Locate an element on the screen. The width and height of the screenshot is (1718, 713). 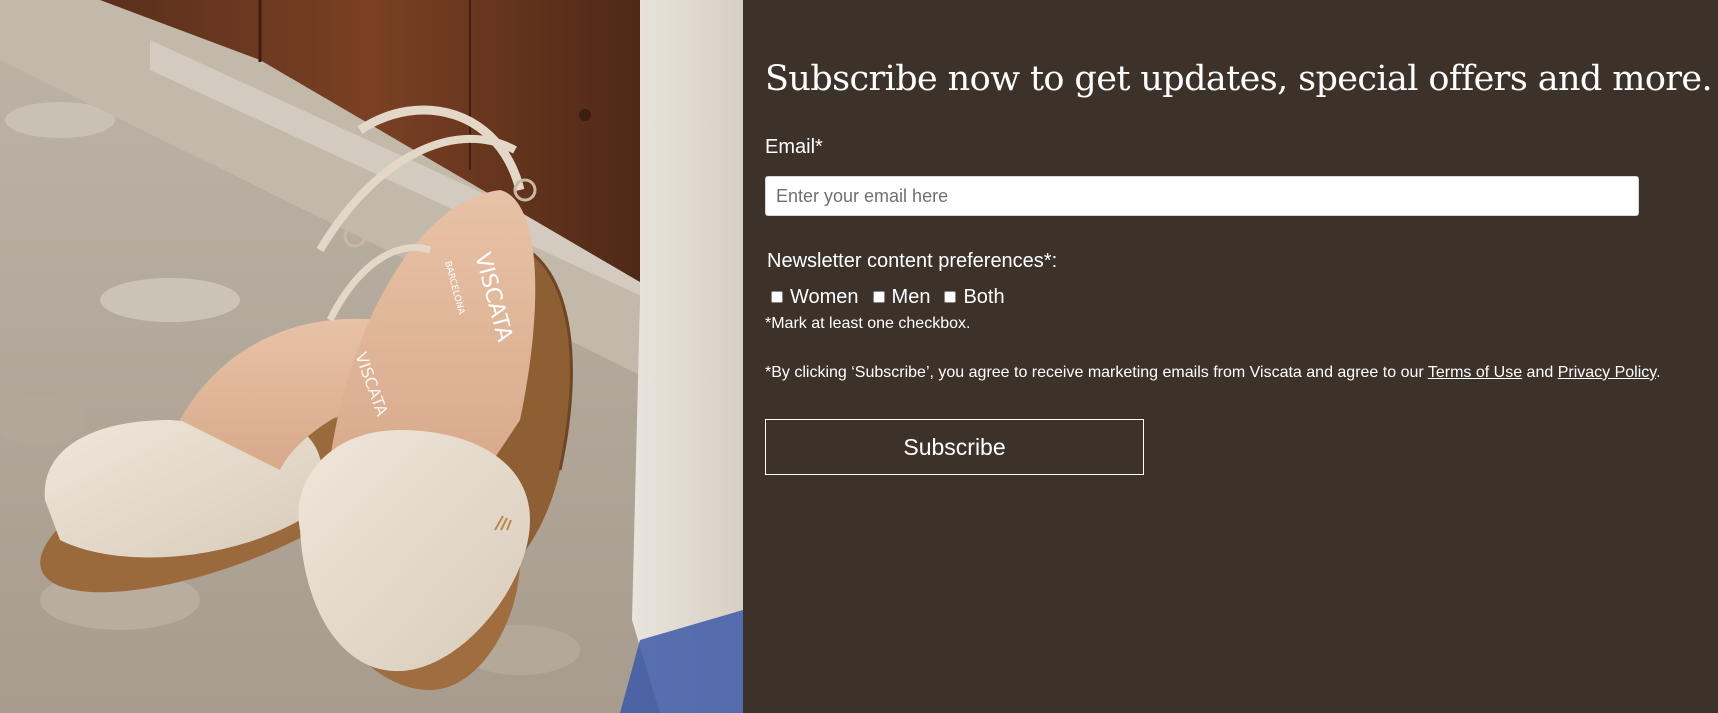
subscribe-button: Subscribe is located at coordinates (954, 447).